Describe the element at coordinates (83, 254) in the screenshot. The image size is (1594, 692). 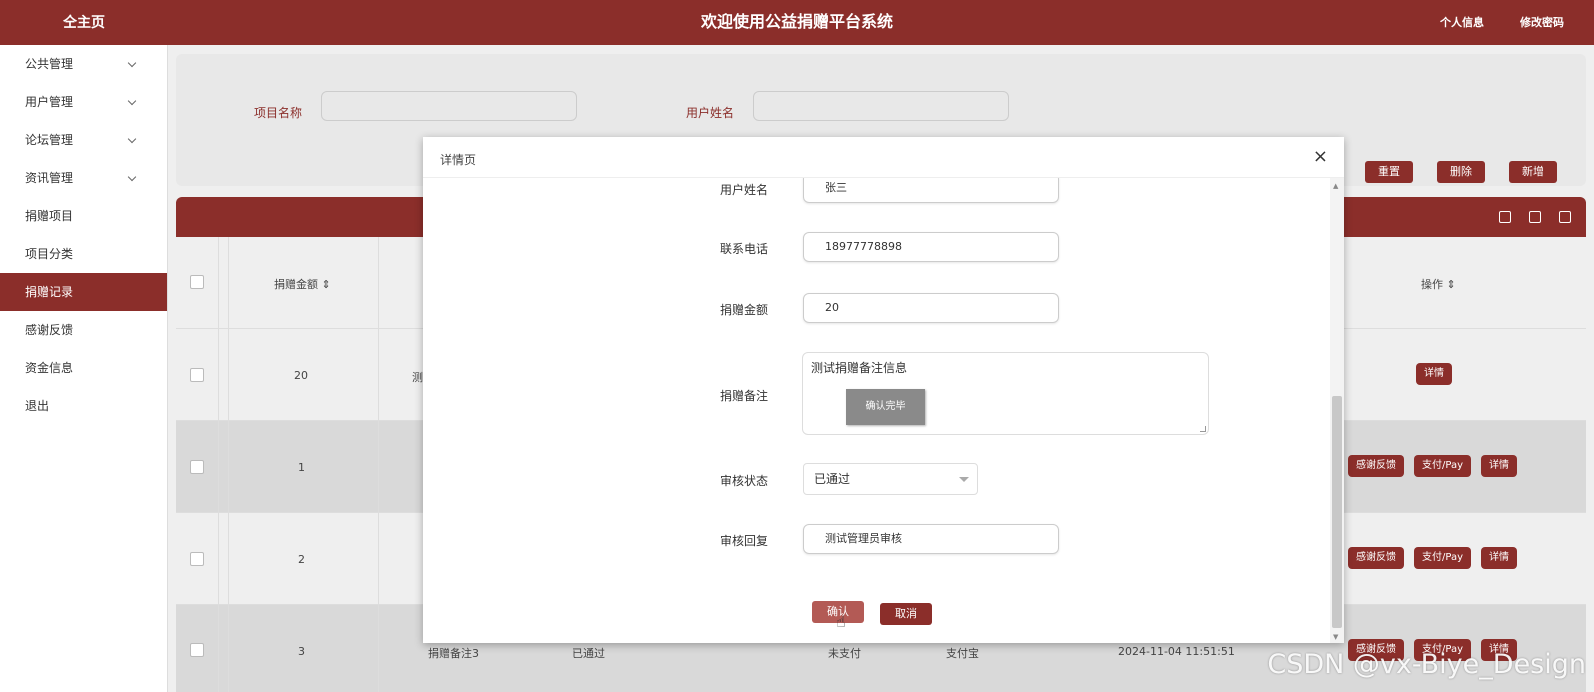
I see `sidebar-item-categories: 项目分类` at that location.